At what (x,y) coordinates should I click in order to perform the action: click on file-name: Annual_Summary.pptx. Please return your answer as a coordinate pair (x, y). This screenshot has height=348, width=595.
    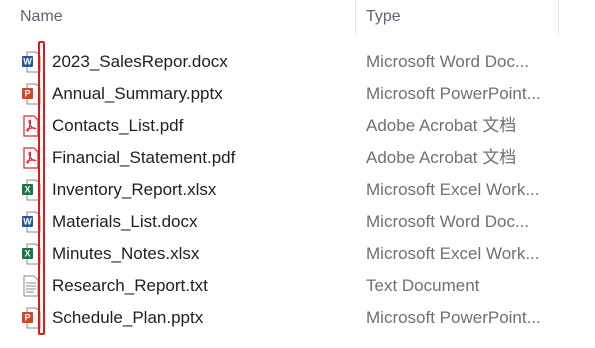
    Looking at the image, I should click on (137, 93).